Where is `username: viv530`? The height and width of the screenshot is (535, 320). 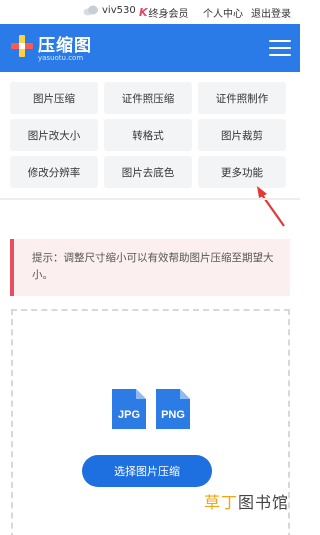
username: viv530 is located at coordinates (119, 10).